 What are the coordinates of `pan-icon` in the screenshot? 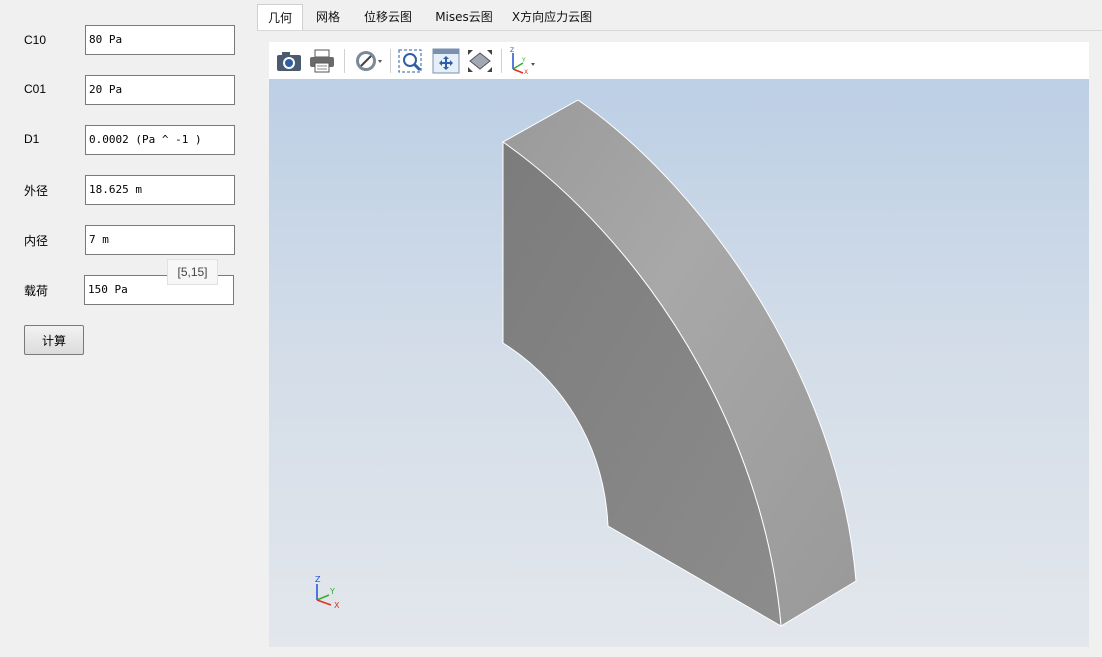 It's located at (446, 61).